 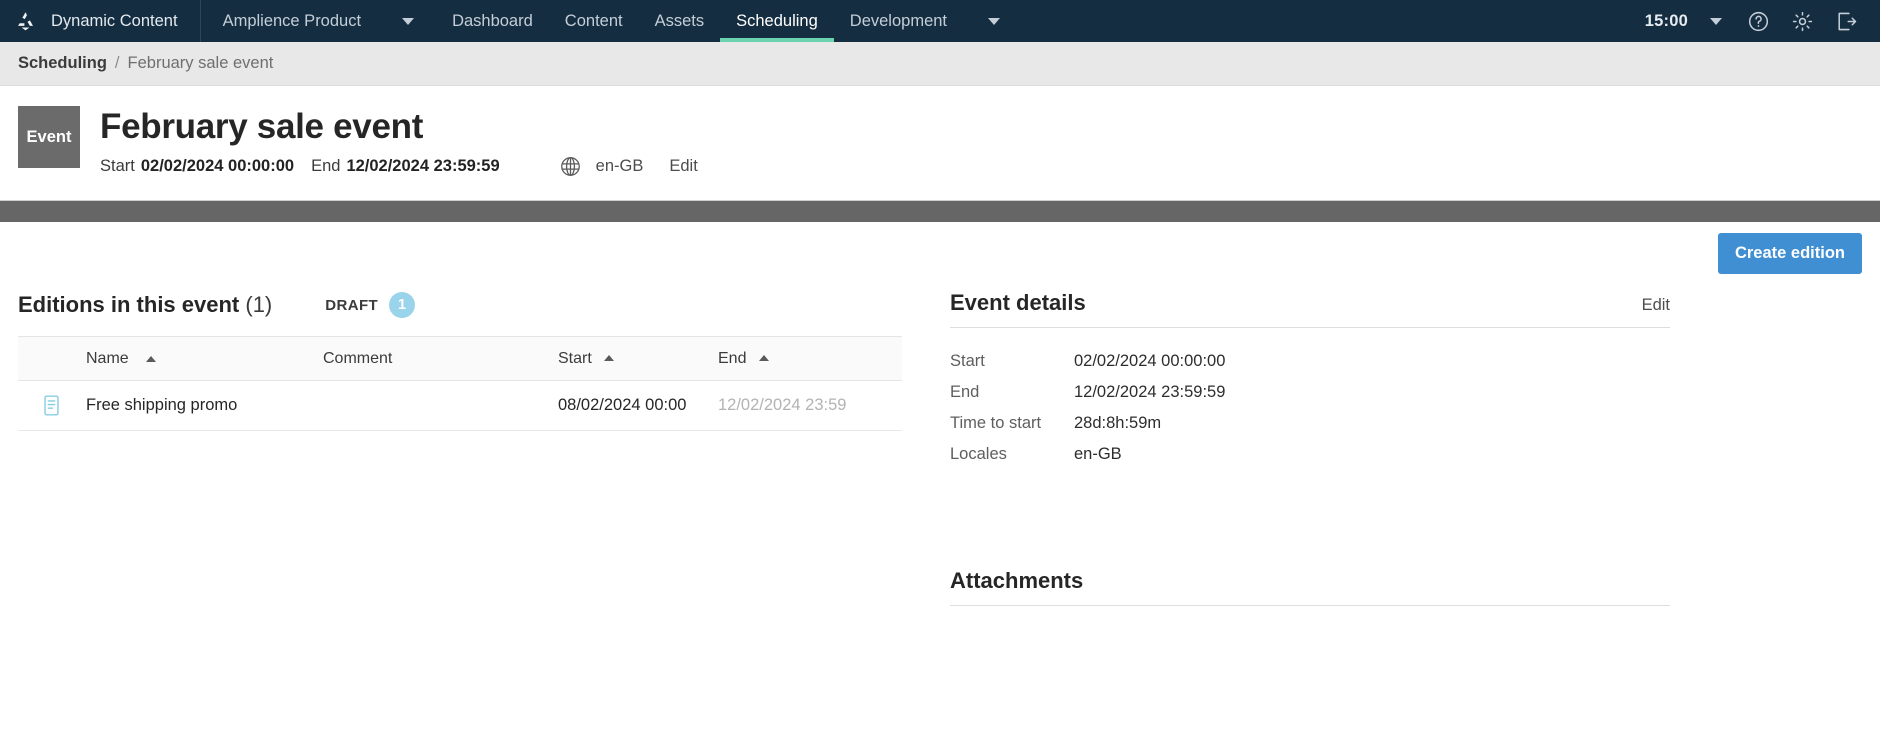 I want to click on nav-item-label: Assets, so click(x=679, y=20).